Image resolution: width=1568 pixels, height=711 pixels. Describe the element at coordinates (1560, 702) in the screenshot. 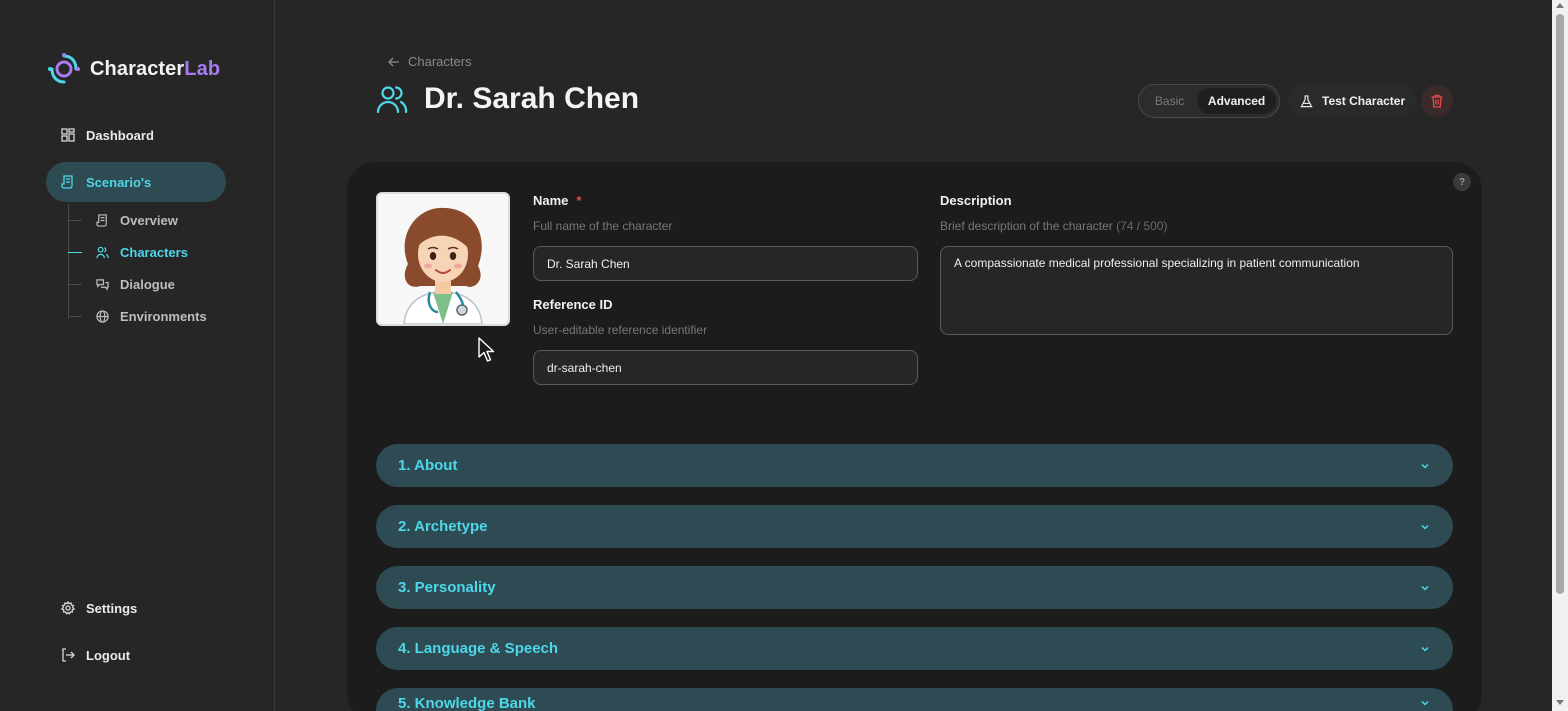

I see `scroll-down-icon` at that location.